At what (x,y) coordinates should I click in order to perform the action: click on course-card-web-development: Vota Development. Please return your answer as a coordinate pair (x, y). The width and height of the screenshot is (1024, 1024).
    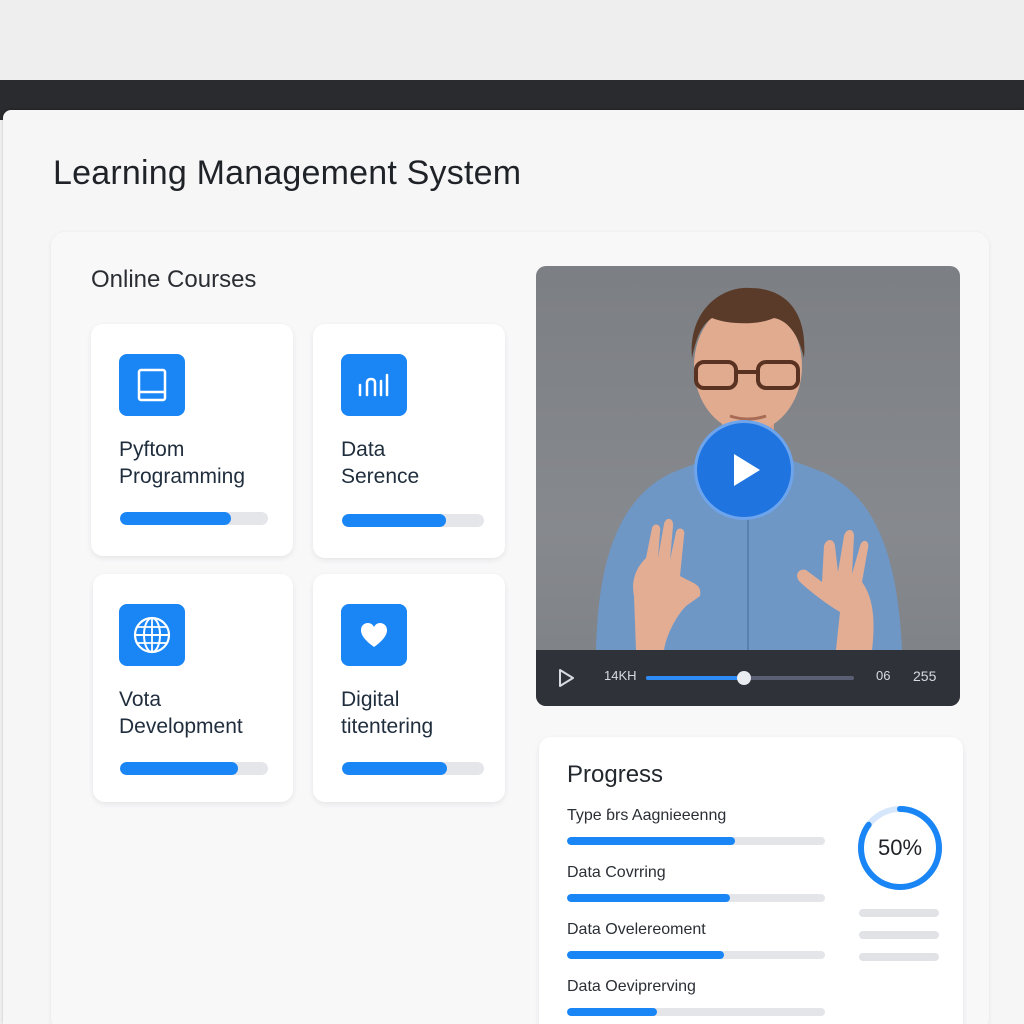
    Looking at the image, I should click on (193, 688).